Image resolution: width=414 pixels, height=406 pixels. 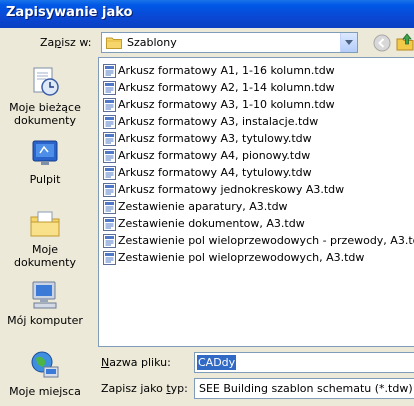 I want to click on list-item: Arkusz formatowy A3, instalacje.tdw, so click(x=210, y=122).